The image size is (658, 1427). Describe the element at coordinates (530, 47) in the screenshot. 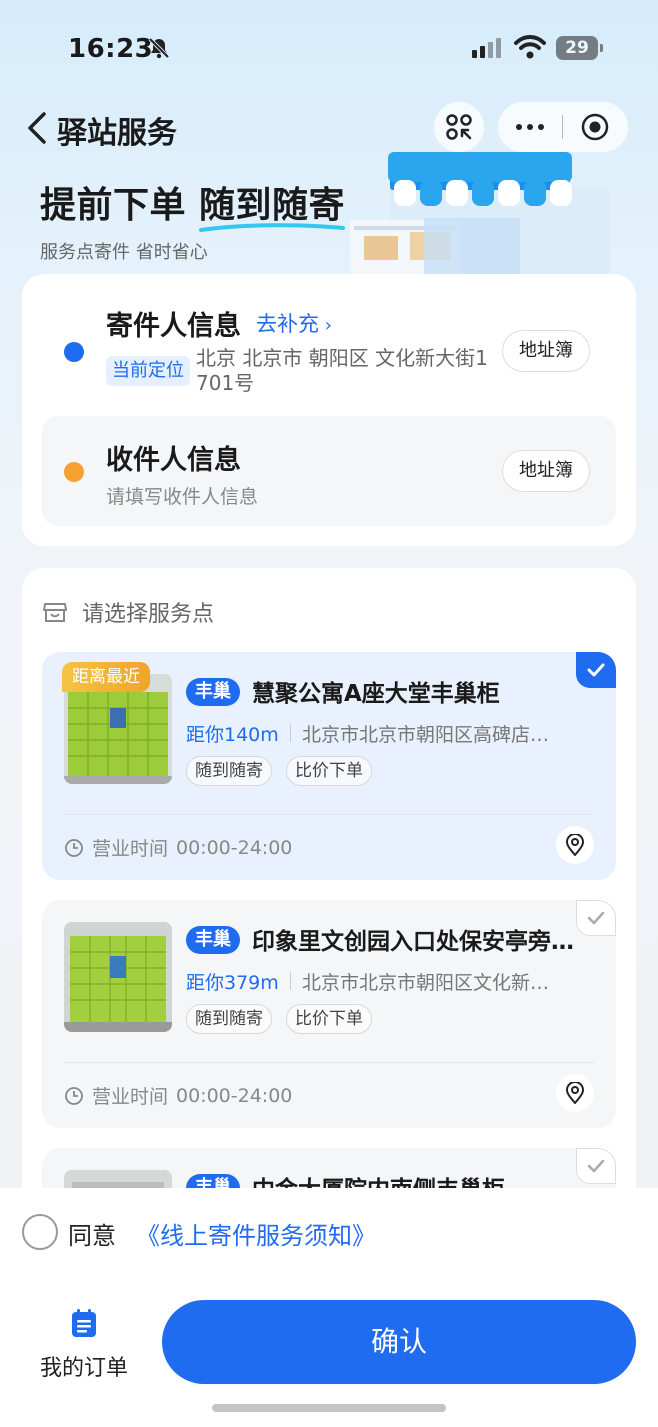

I see `wifi-icon` at that location.